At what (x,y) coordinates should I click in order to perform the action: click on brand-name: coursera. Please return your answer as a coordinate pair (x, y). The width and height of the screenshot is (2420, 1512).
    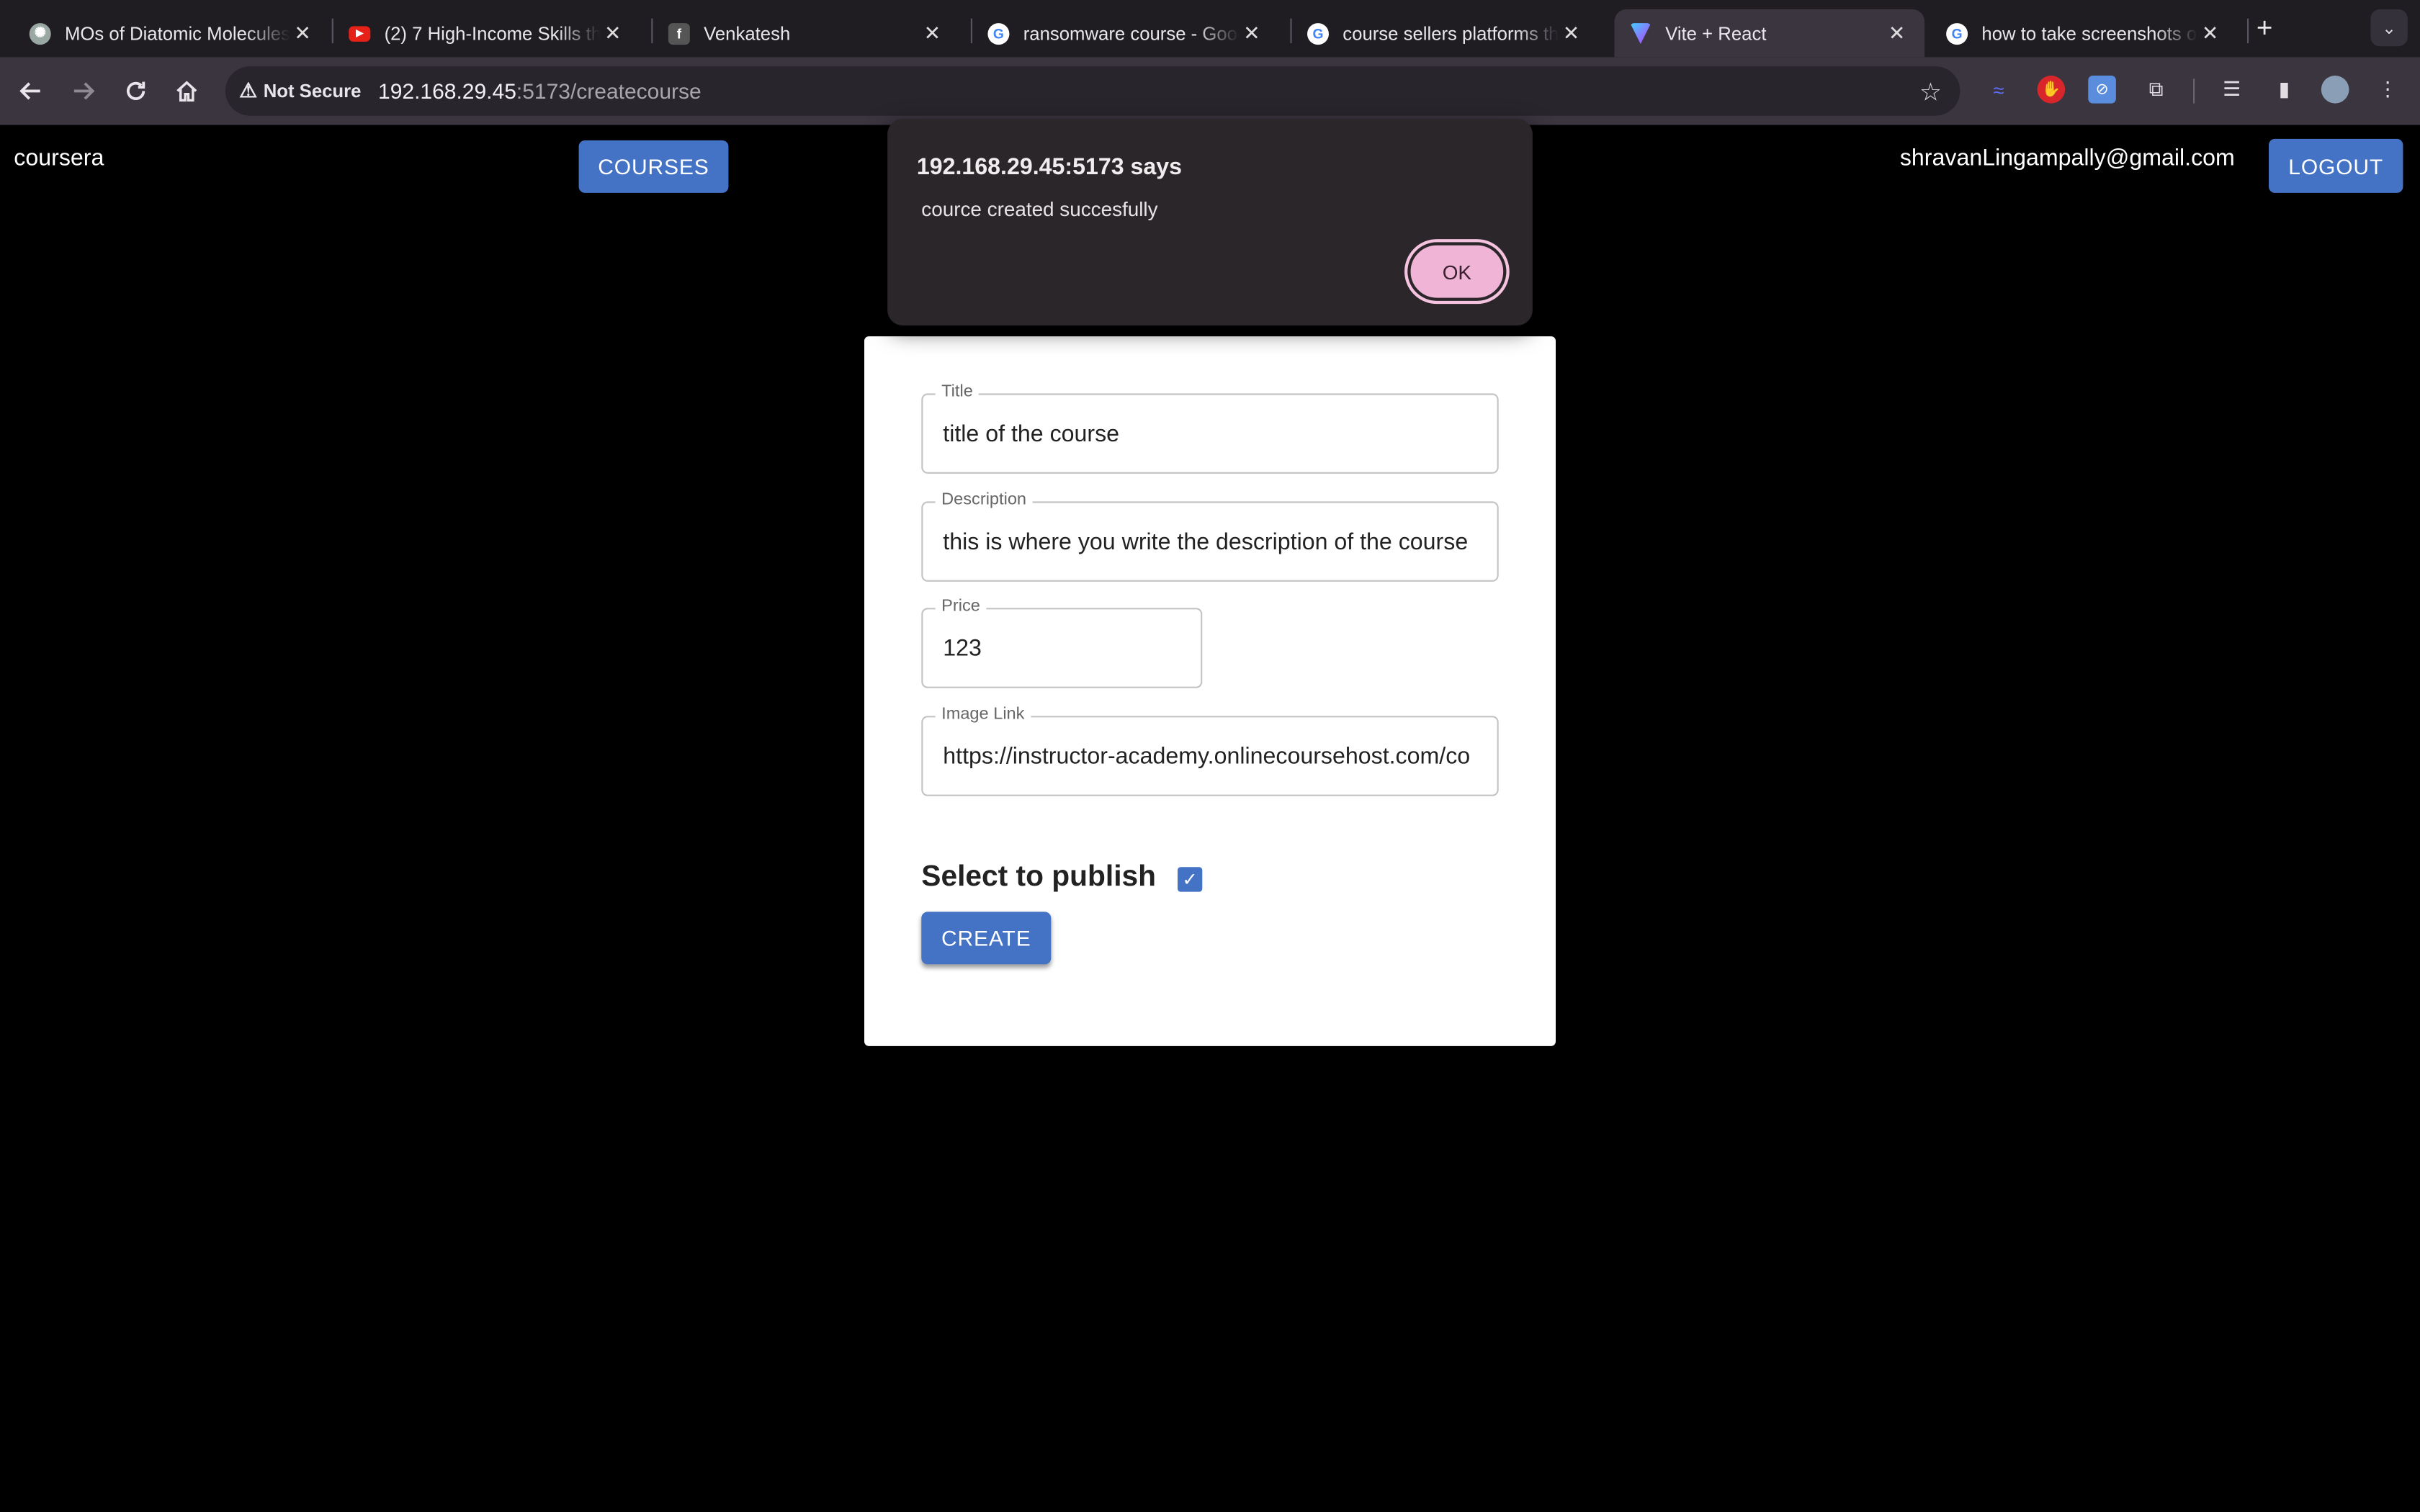
    Looking at the image, I should click on (59, 158).